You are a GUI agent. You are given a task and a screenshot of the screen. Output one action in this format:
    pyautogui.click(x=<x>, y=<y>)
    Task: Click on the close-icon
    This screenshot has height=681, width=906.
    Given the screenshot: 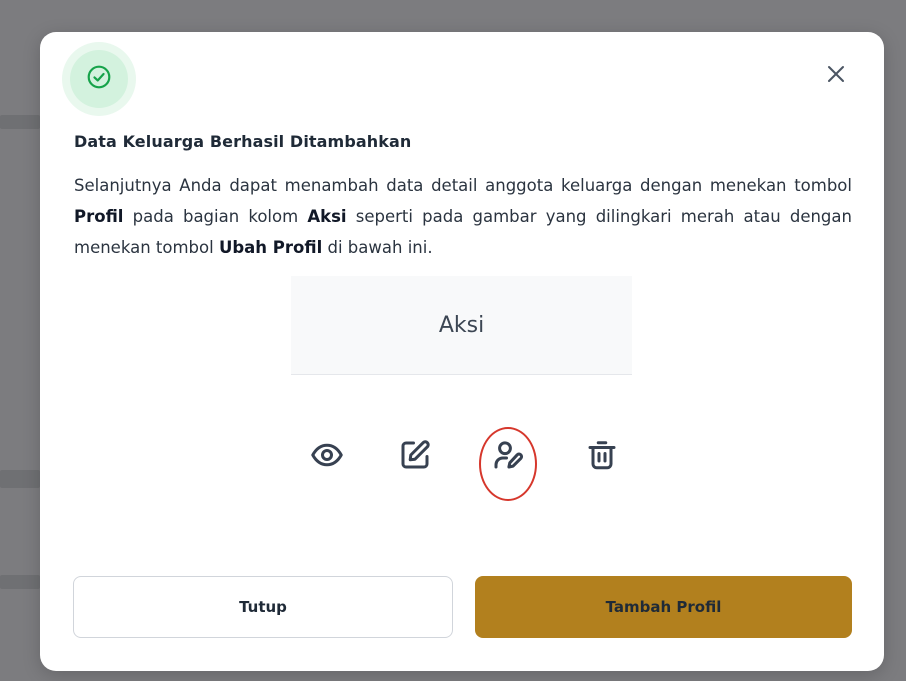 What is the action you would take?
    pyautogui.click(x=836, y=76)
    